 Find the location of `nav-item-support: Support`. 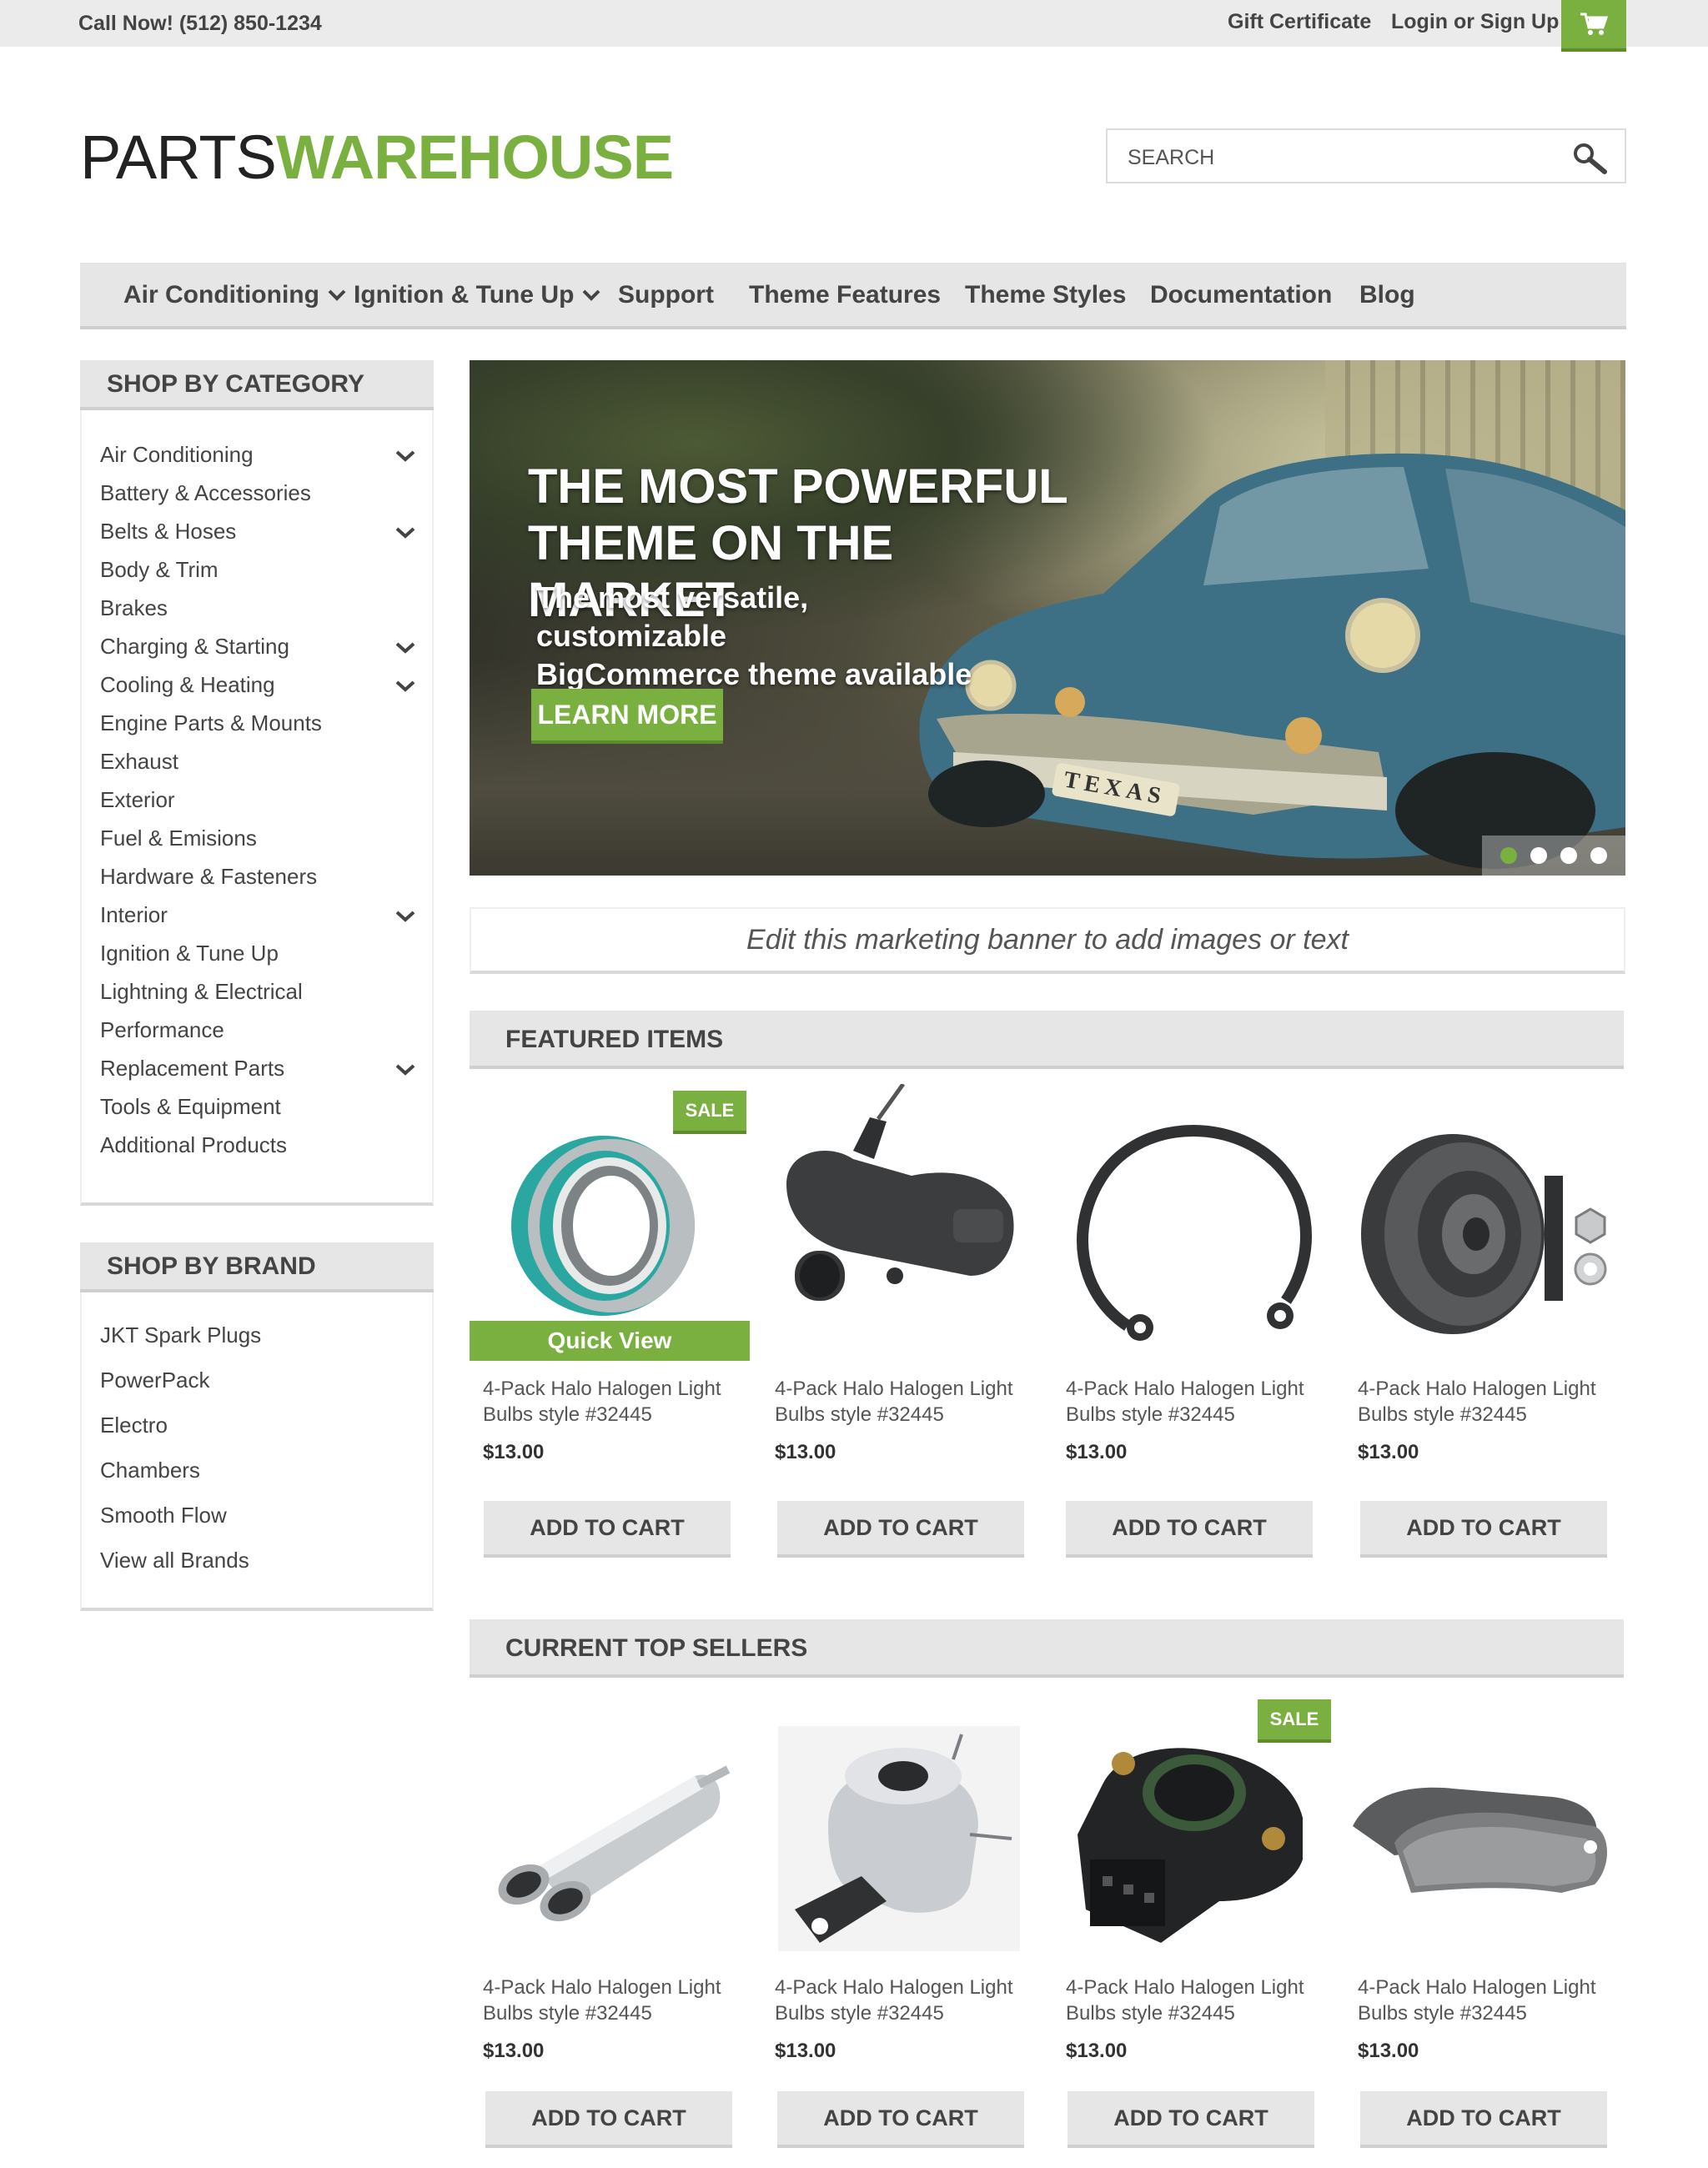

nav-item-support: Support is located at coordinates (666, 295).